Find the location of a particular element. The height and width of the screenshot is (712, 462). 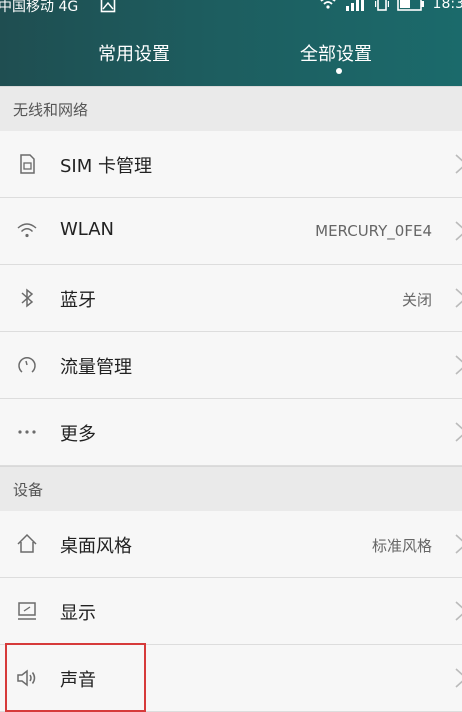

settings-item-label: 显示 is located at coordinates (78, 613).